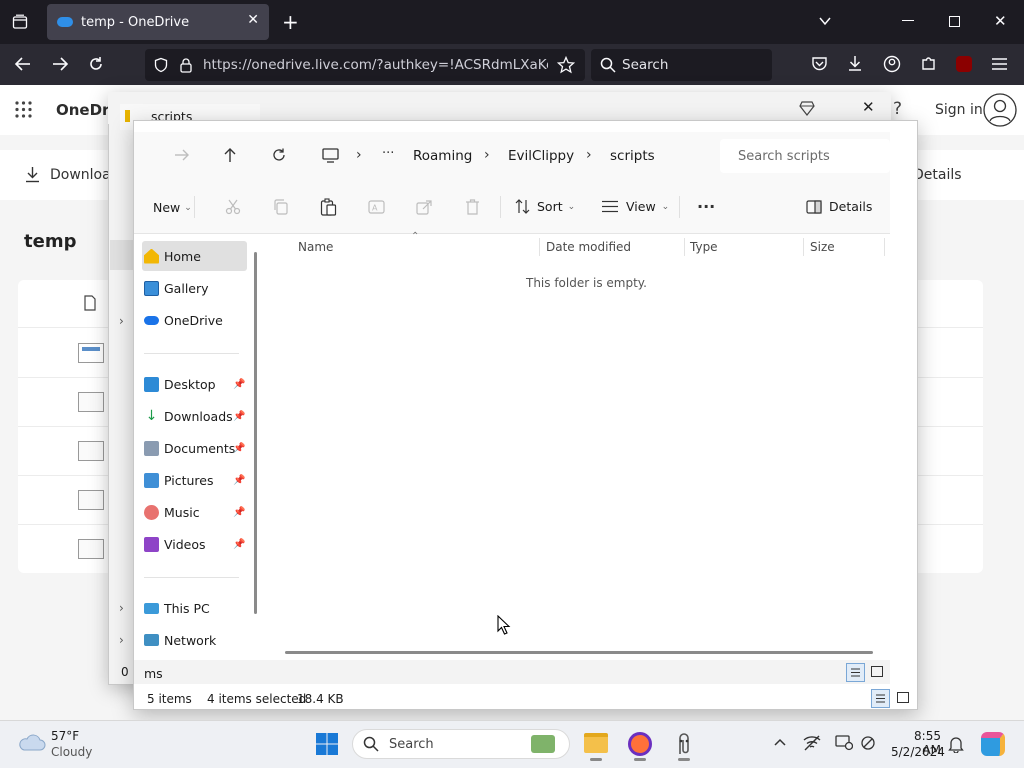 This screenshot has height=768, width=1024. What do you see at coordinates (805, 156) in the screenshot?
I see `explorer-search-input: Search scripts` at bounding box center [805, 156].